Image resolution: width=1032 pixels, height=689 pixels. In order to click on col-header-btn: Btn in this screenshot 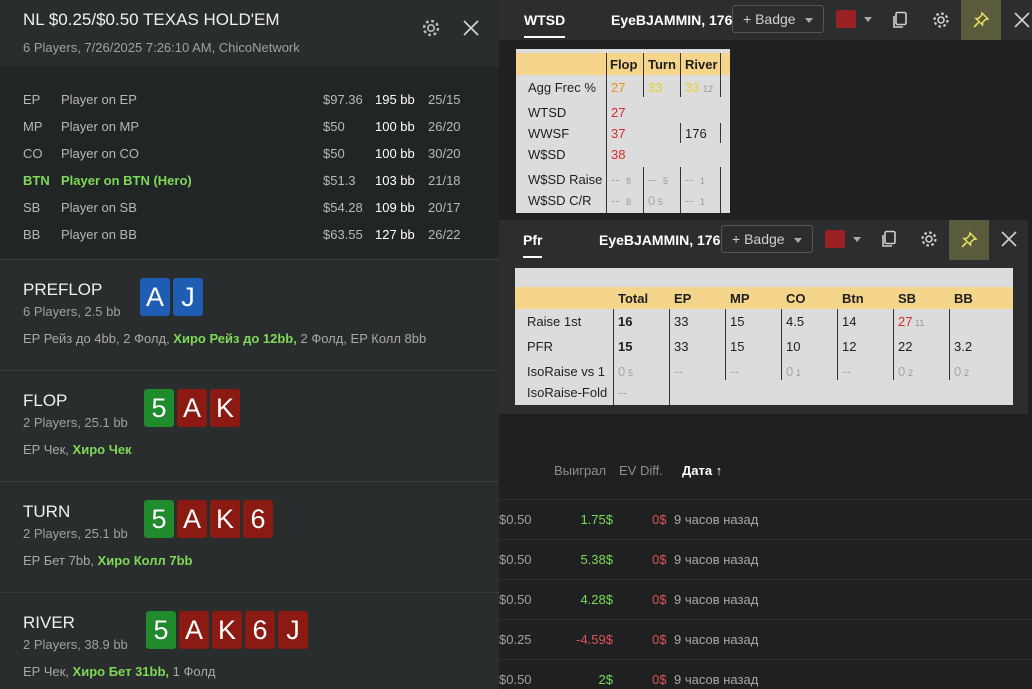, I will do `click(853, 298)`.